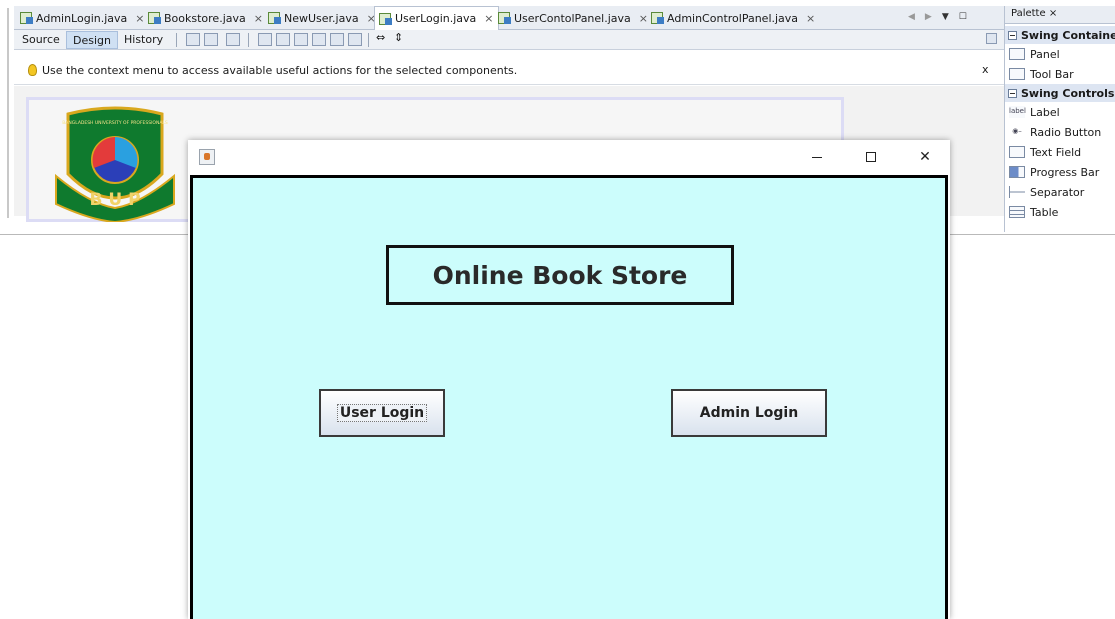 The height and width of the screenshot is (619, 1115). What do you see at coordinates (749, 413) in the screenshot?
I see `admin-login-button: Admin Login` at bounding box center [749, 413].